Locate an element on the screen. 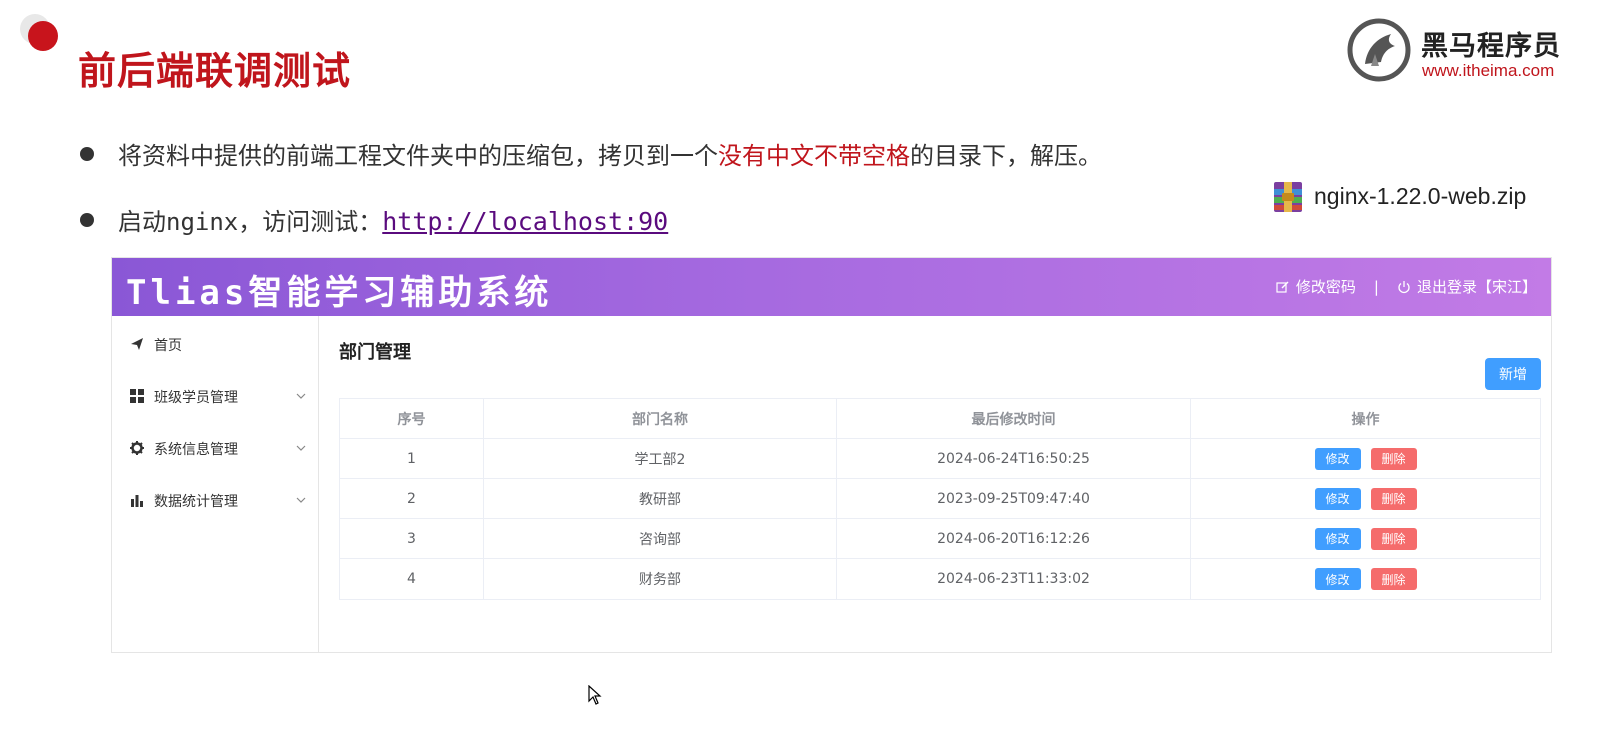 This screenshot has width=1610, height=753. bar-chart-icon is located at coordinates (137, 501).